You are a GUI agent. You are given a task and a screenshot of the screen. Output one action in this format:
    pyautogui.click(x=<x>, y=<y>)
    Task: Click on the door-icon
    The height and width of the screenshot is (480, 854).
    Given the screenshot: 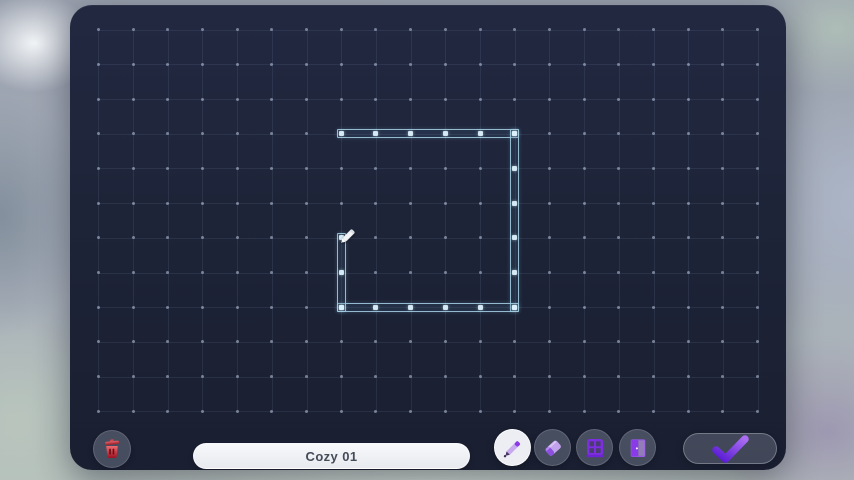 What is the action you would take?
    pyautogui.click(x=637, y=447)
    